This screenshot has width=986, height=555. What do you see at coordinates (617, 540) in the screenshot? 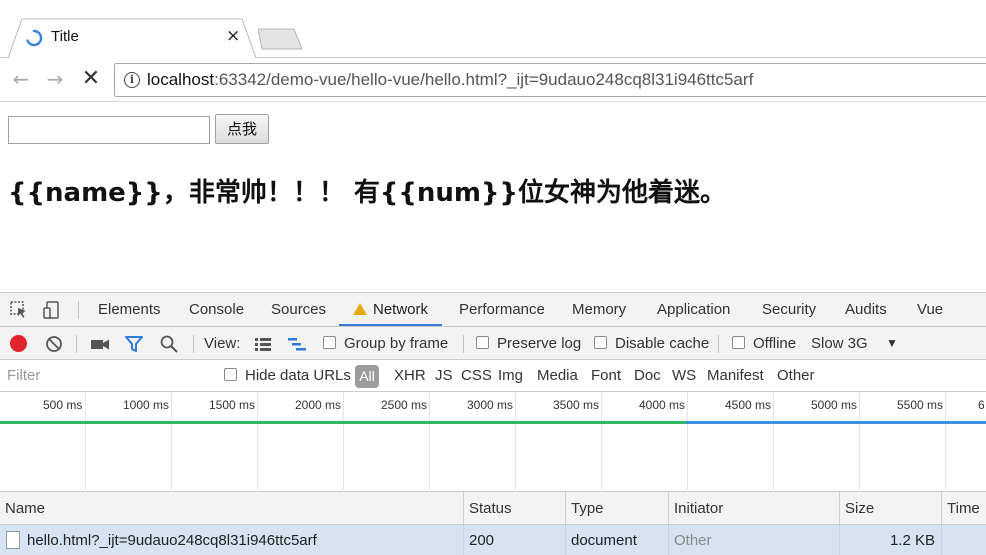
I see `request-type: document` at bounding box center [617, 540].